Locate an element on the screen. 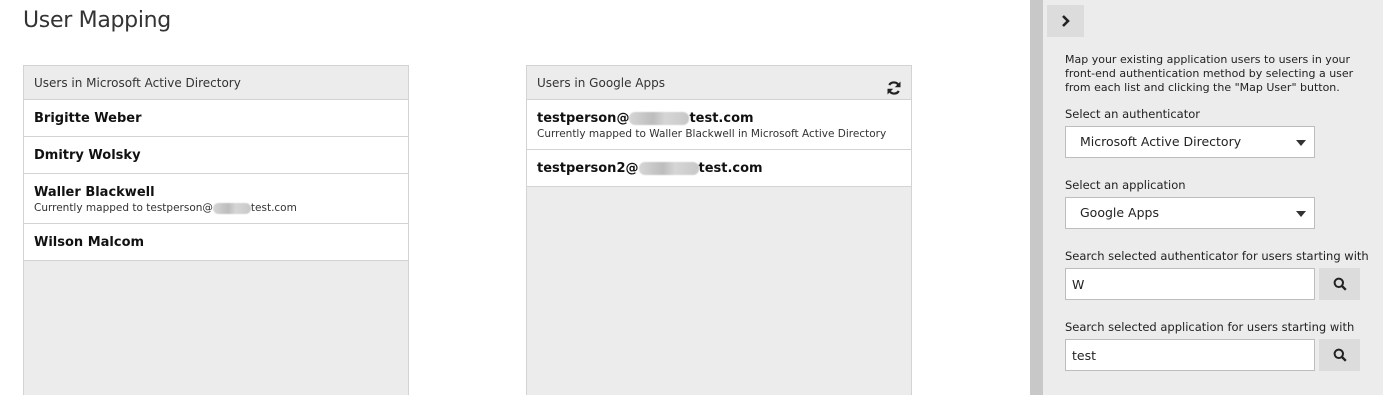 This screenshot has height=395, width=1383. authenticator-label: Select an authenticator is located at coordinates (1132, 114).